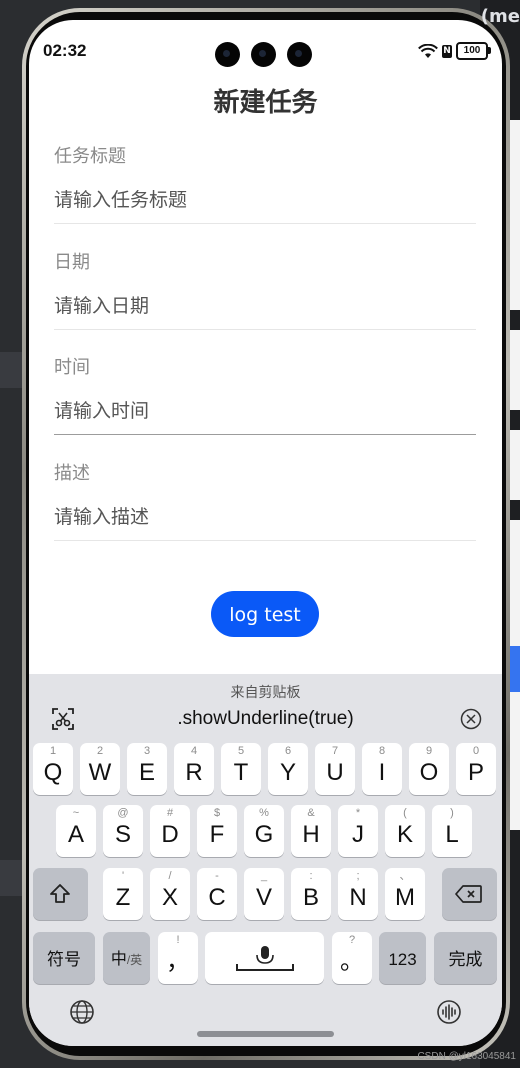 The height and width of the screenshot is (1068, 520). What do you see at coordinates (53, 769) in the screenshot?
I see `key-q: 1Q` at bounding box center [53, 769].